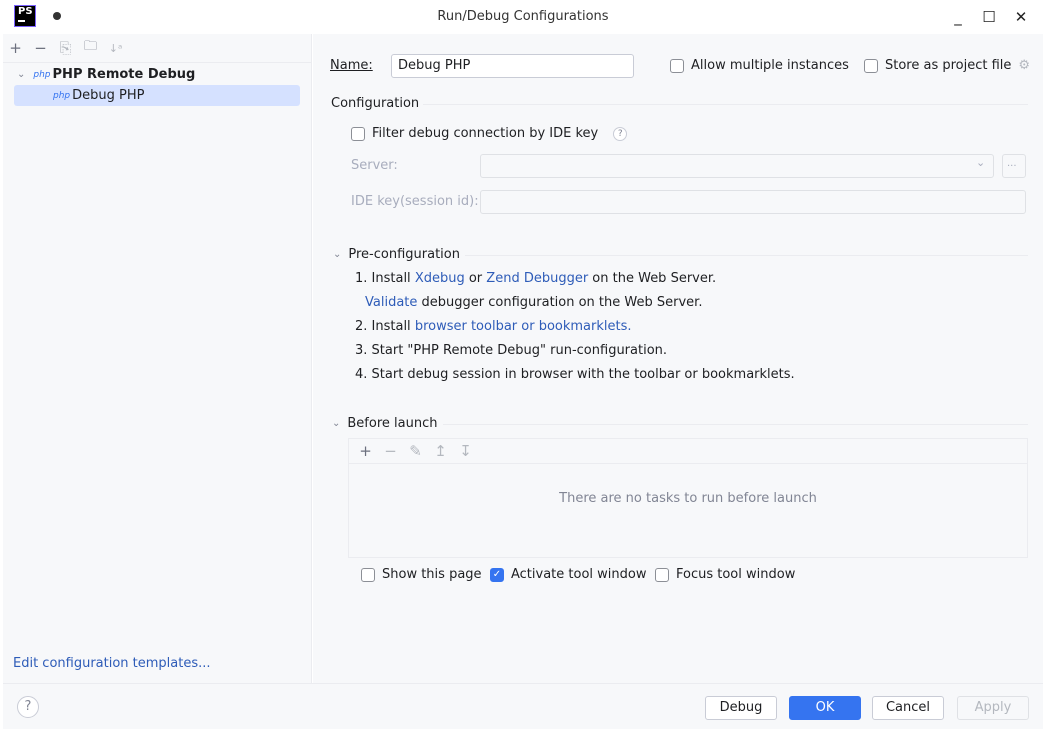 The image size is (1046, 732). Describe the element at coordinates (688, 451) in the screenshot. I see `tasks-toolbar: + − ✎ ↥ ↧` at that location.